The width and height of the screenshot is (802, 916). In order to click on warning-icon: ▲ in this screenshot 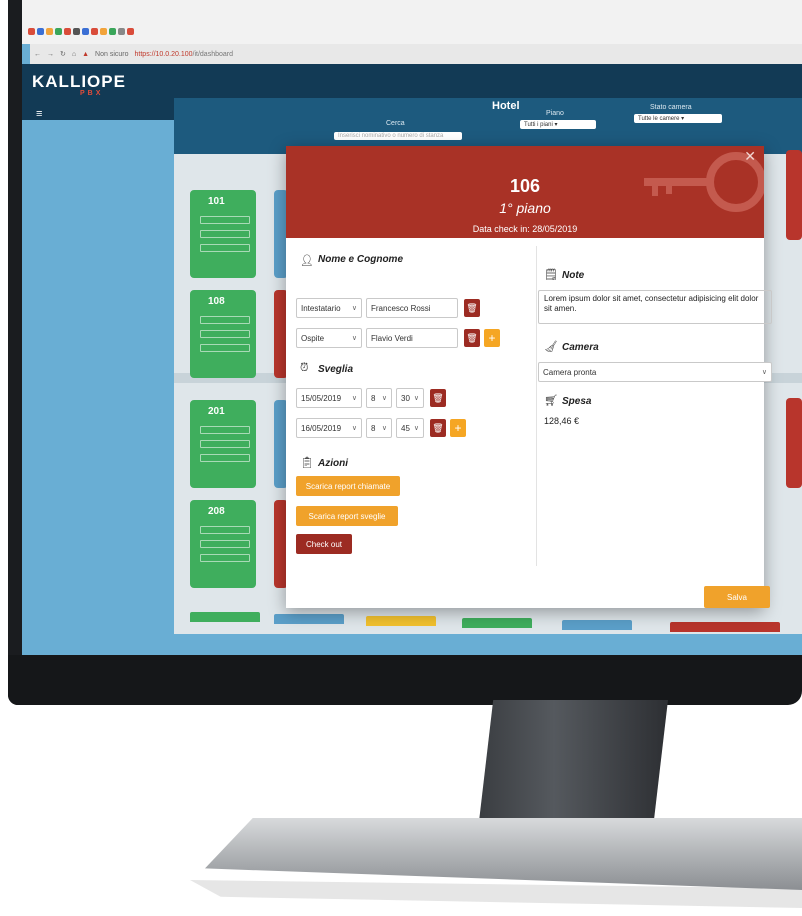, I will do `click(86, 54)`.